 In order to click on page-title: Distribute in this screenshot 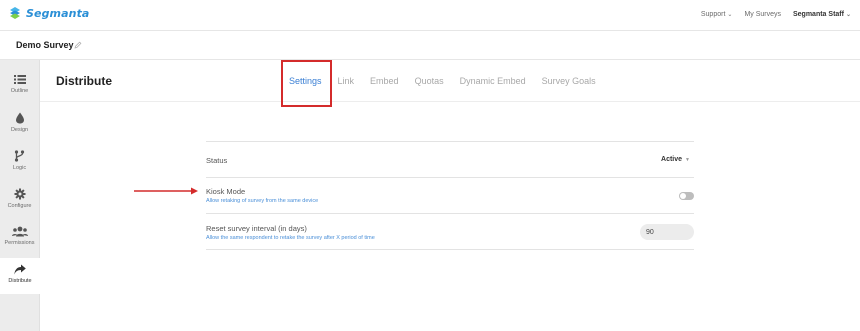, I will do `click(84, 81)`.